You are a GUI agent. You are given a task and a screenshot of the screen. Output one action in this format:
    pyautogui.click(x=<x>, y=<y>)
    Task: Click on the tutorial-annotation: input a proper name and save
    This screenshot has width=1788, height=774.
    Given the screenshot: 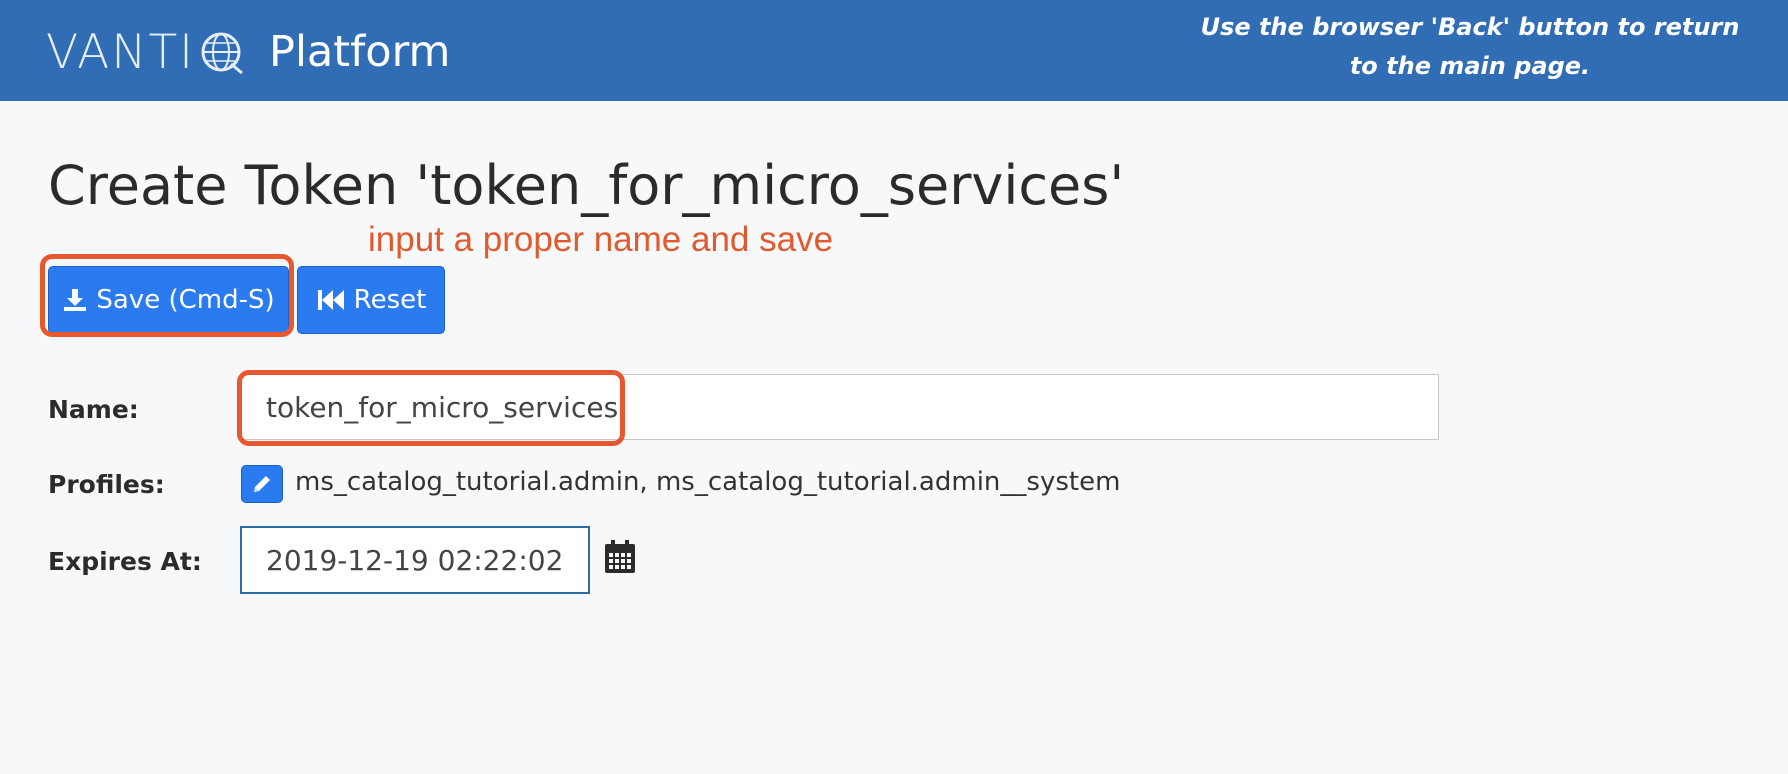 What is the action you would take?
    pyautogui.click(x=601, y=239)
    